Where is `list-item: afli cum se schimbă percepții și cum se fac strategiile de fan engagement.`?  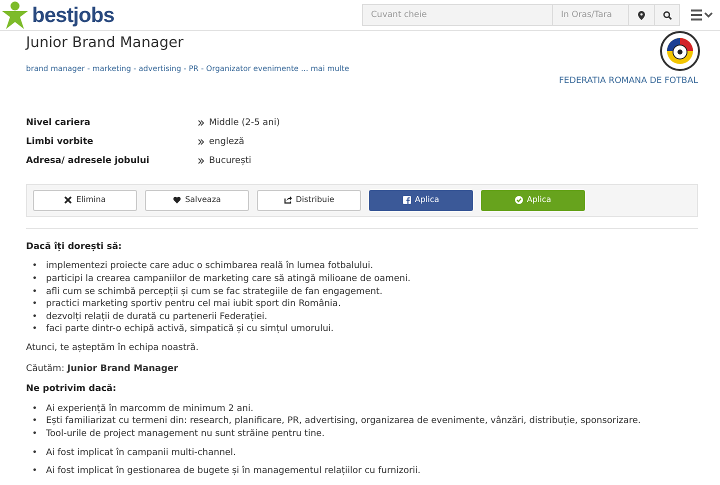 list-item: afli cum se schimbă percepții și cum se fac strategiile de fan engagement. is located at coordinates (214, 292).